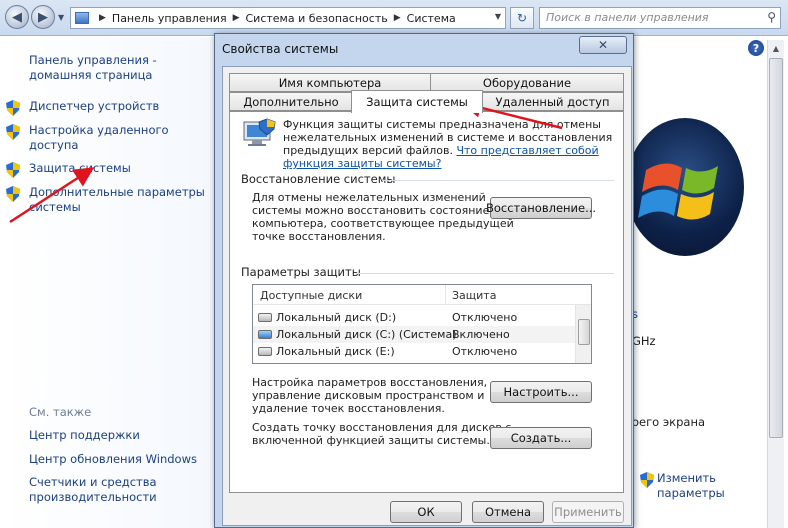  What do you see at coordinates (259, 132) in the screenshot?
I see `computer-shield-icon` at bounding box center [259, 132].